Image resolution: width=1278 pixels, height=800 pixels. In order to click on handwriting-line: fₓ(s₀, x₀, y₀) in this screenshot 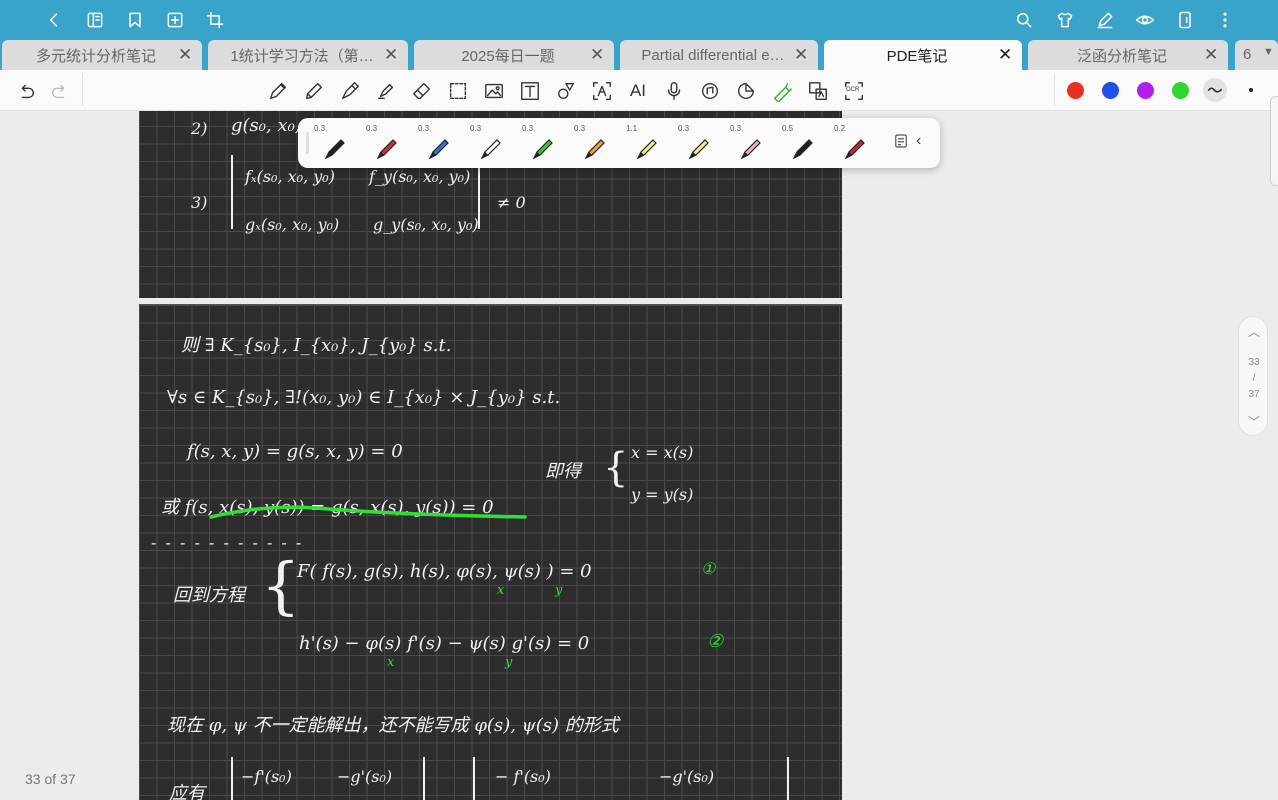, I will do `click(290, 176)`.